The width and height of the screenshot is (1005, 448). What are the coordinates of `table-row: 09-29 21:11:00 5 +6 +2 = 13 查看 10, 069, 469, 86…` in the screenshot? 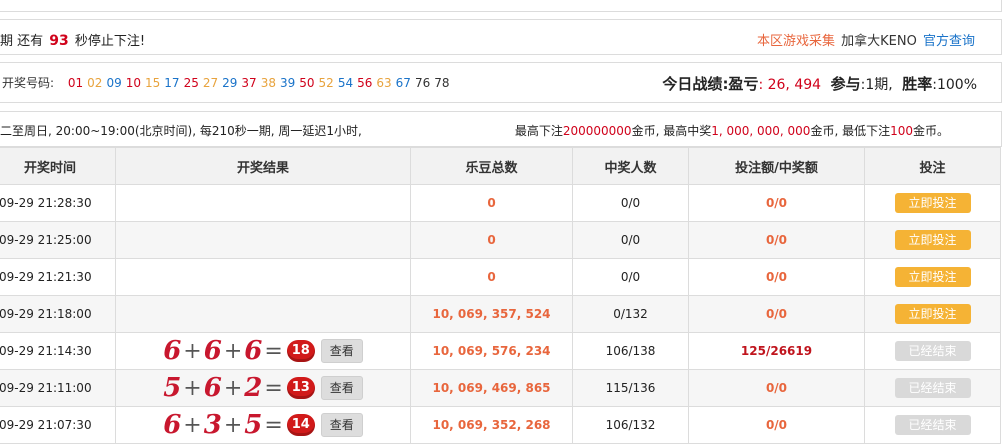 It's located at (500, 388).